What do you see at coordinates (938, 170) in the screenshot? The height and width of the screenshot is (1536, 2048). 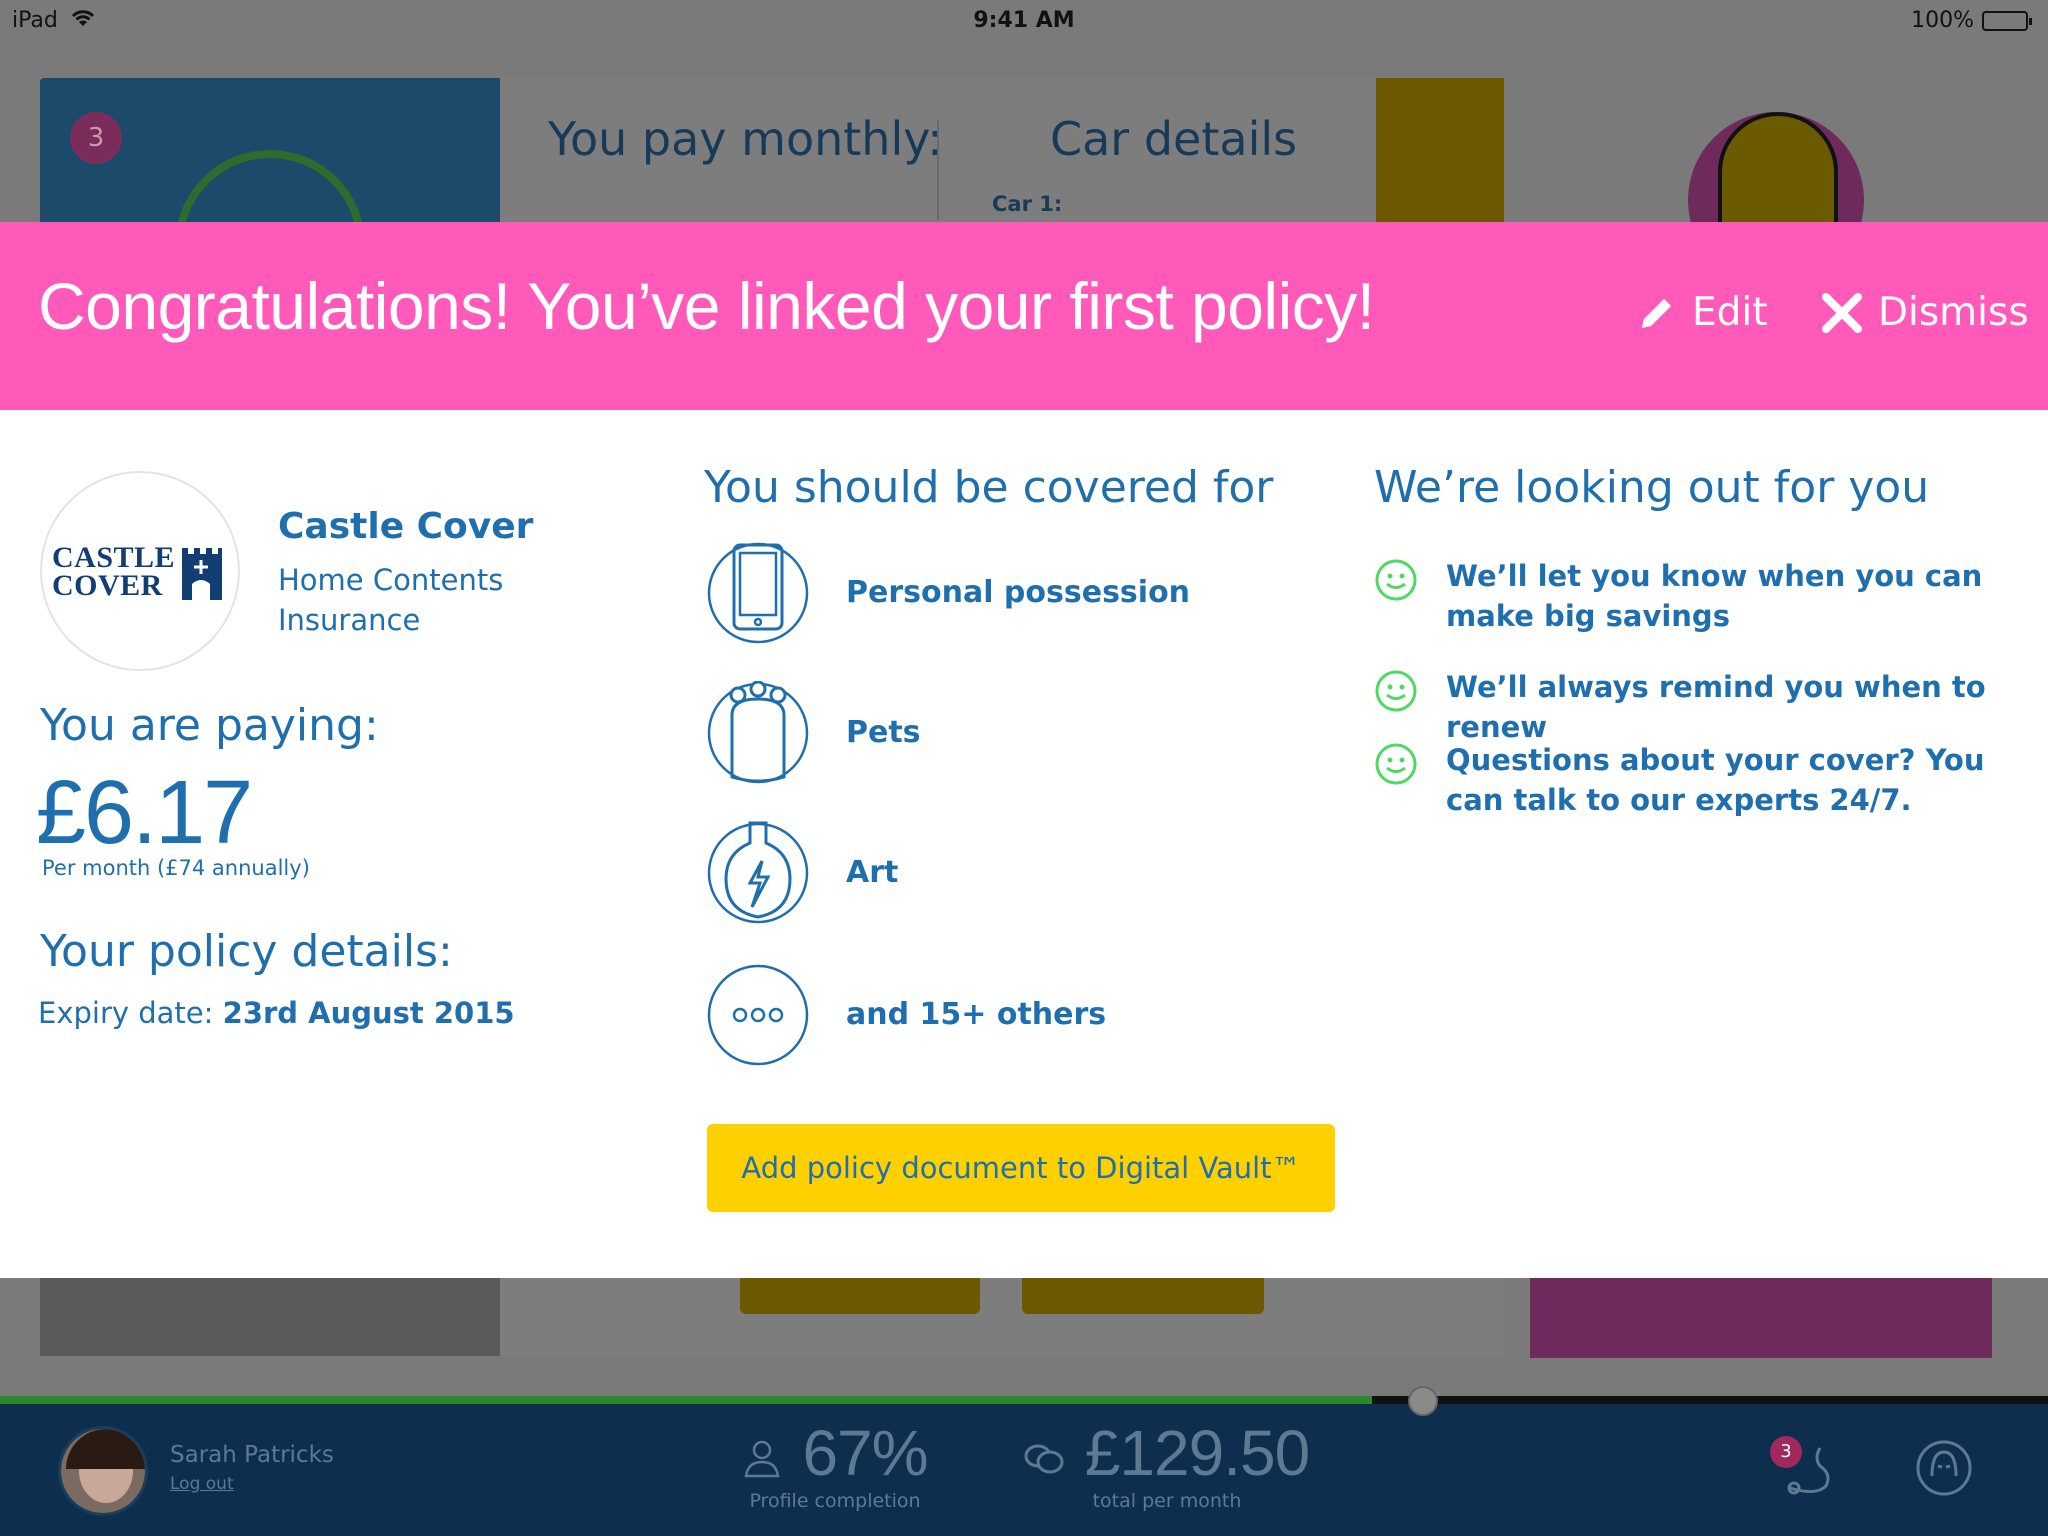 I see `background-divider` at bounding box center [938, 170].